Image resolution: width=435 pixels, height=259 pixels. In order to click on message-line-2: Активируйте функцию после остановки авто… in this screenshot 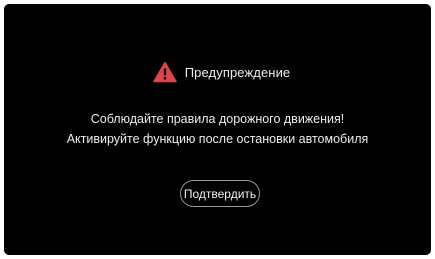, I will do `click(217, 139)`.